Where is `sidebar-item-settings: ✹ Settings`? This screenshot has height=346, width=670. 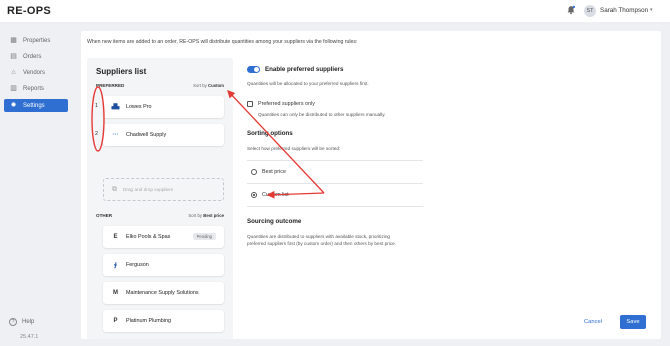 sidebar-item-settings: ✹ Settings is located at coordinates (36, 105).